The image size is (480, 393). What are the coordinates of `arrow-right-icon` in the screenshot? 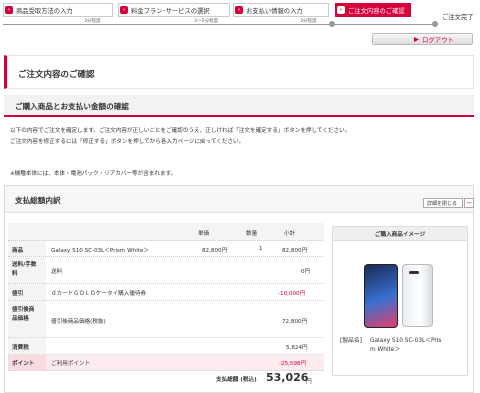 It's located at (416, 39).